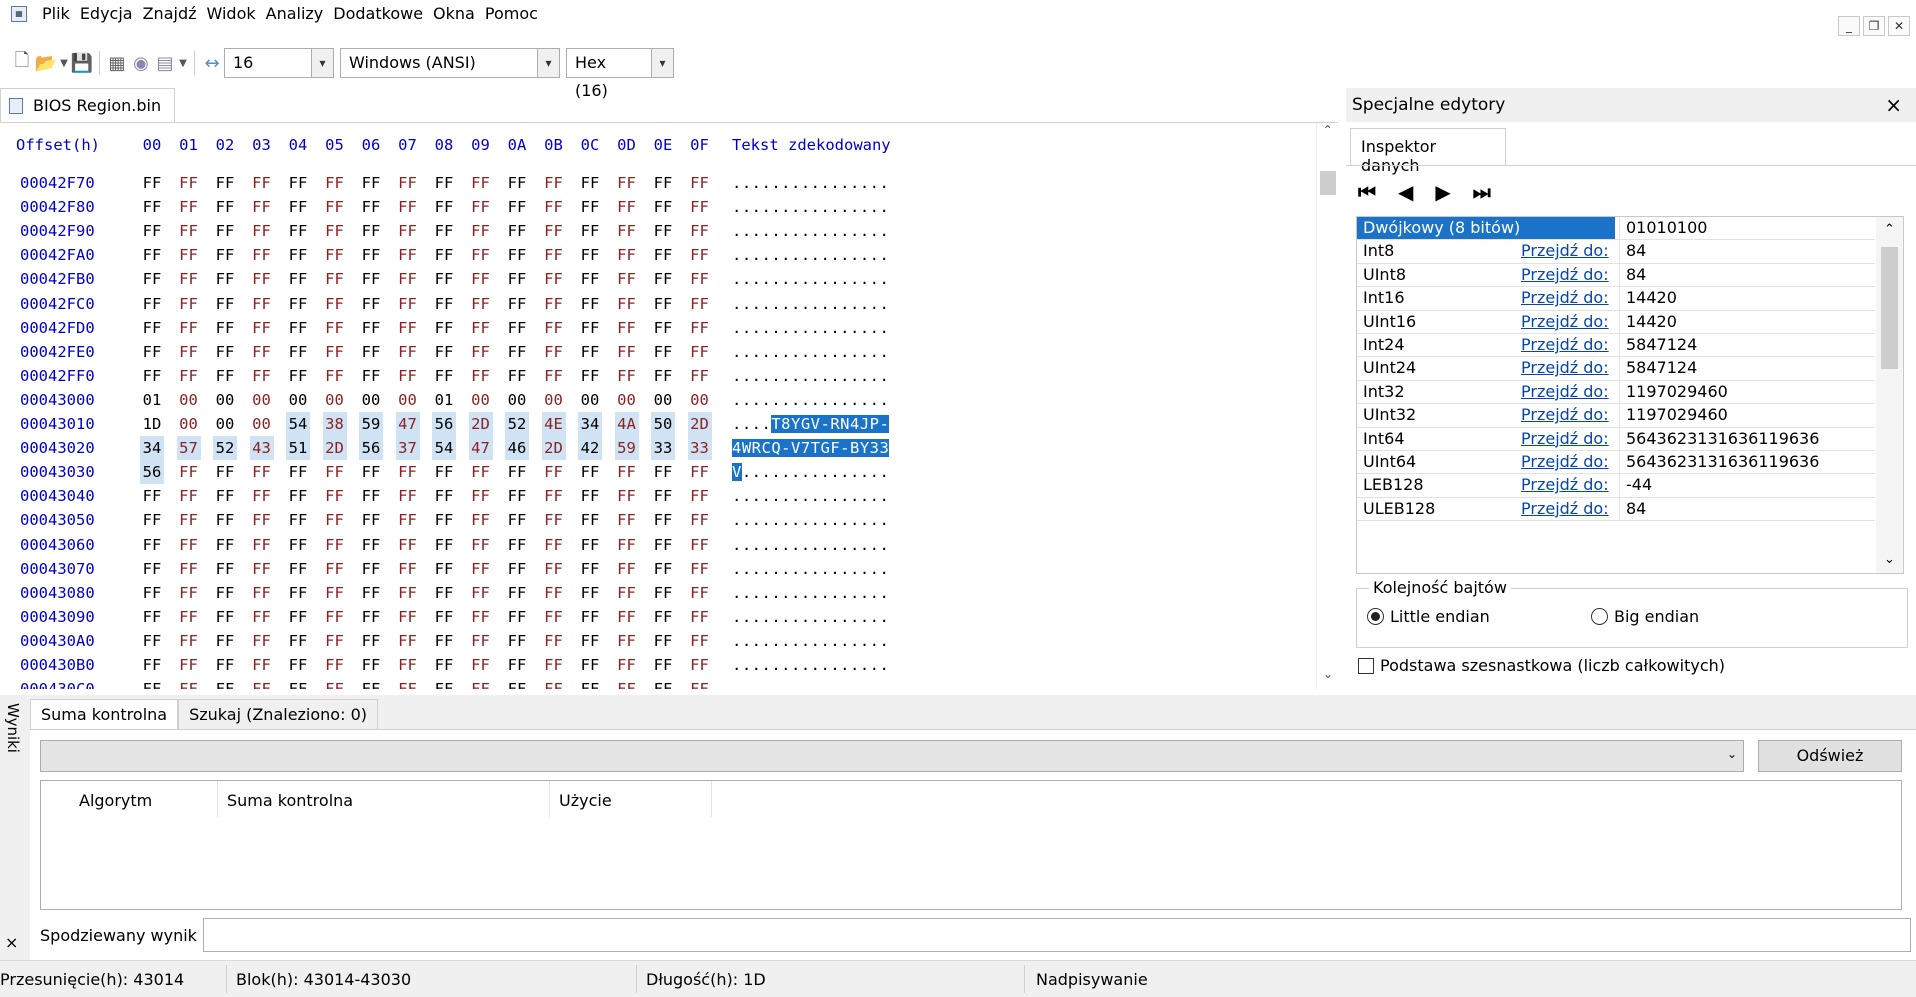 Image resolution: width=1916 pixels, height=997 pixels. Describe the element at coordinates (1732, 754) in the screenshot. I see `chevron-down-icon: ⌄` at that location.